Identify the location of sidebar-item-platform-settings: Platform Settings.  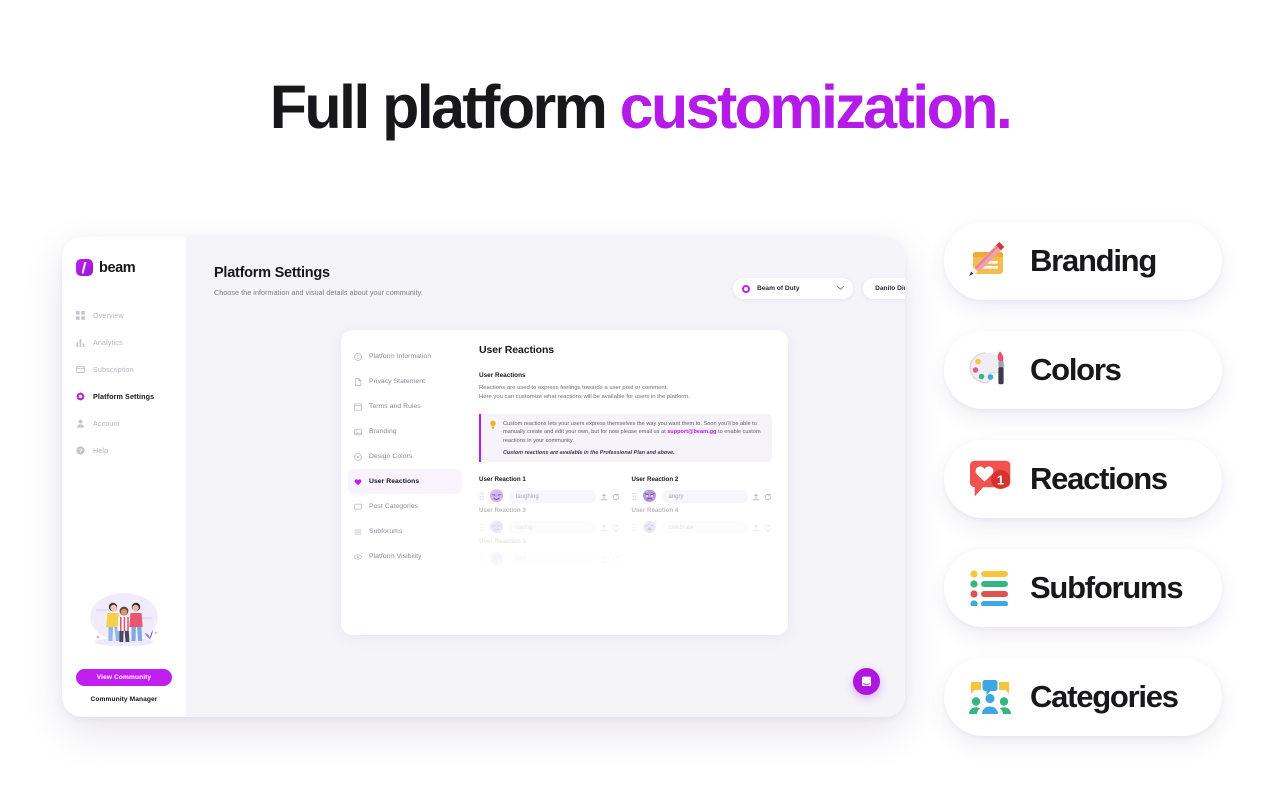
(124, 396).